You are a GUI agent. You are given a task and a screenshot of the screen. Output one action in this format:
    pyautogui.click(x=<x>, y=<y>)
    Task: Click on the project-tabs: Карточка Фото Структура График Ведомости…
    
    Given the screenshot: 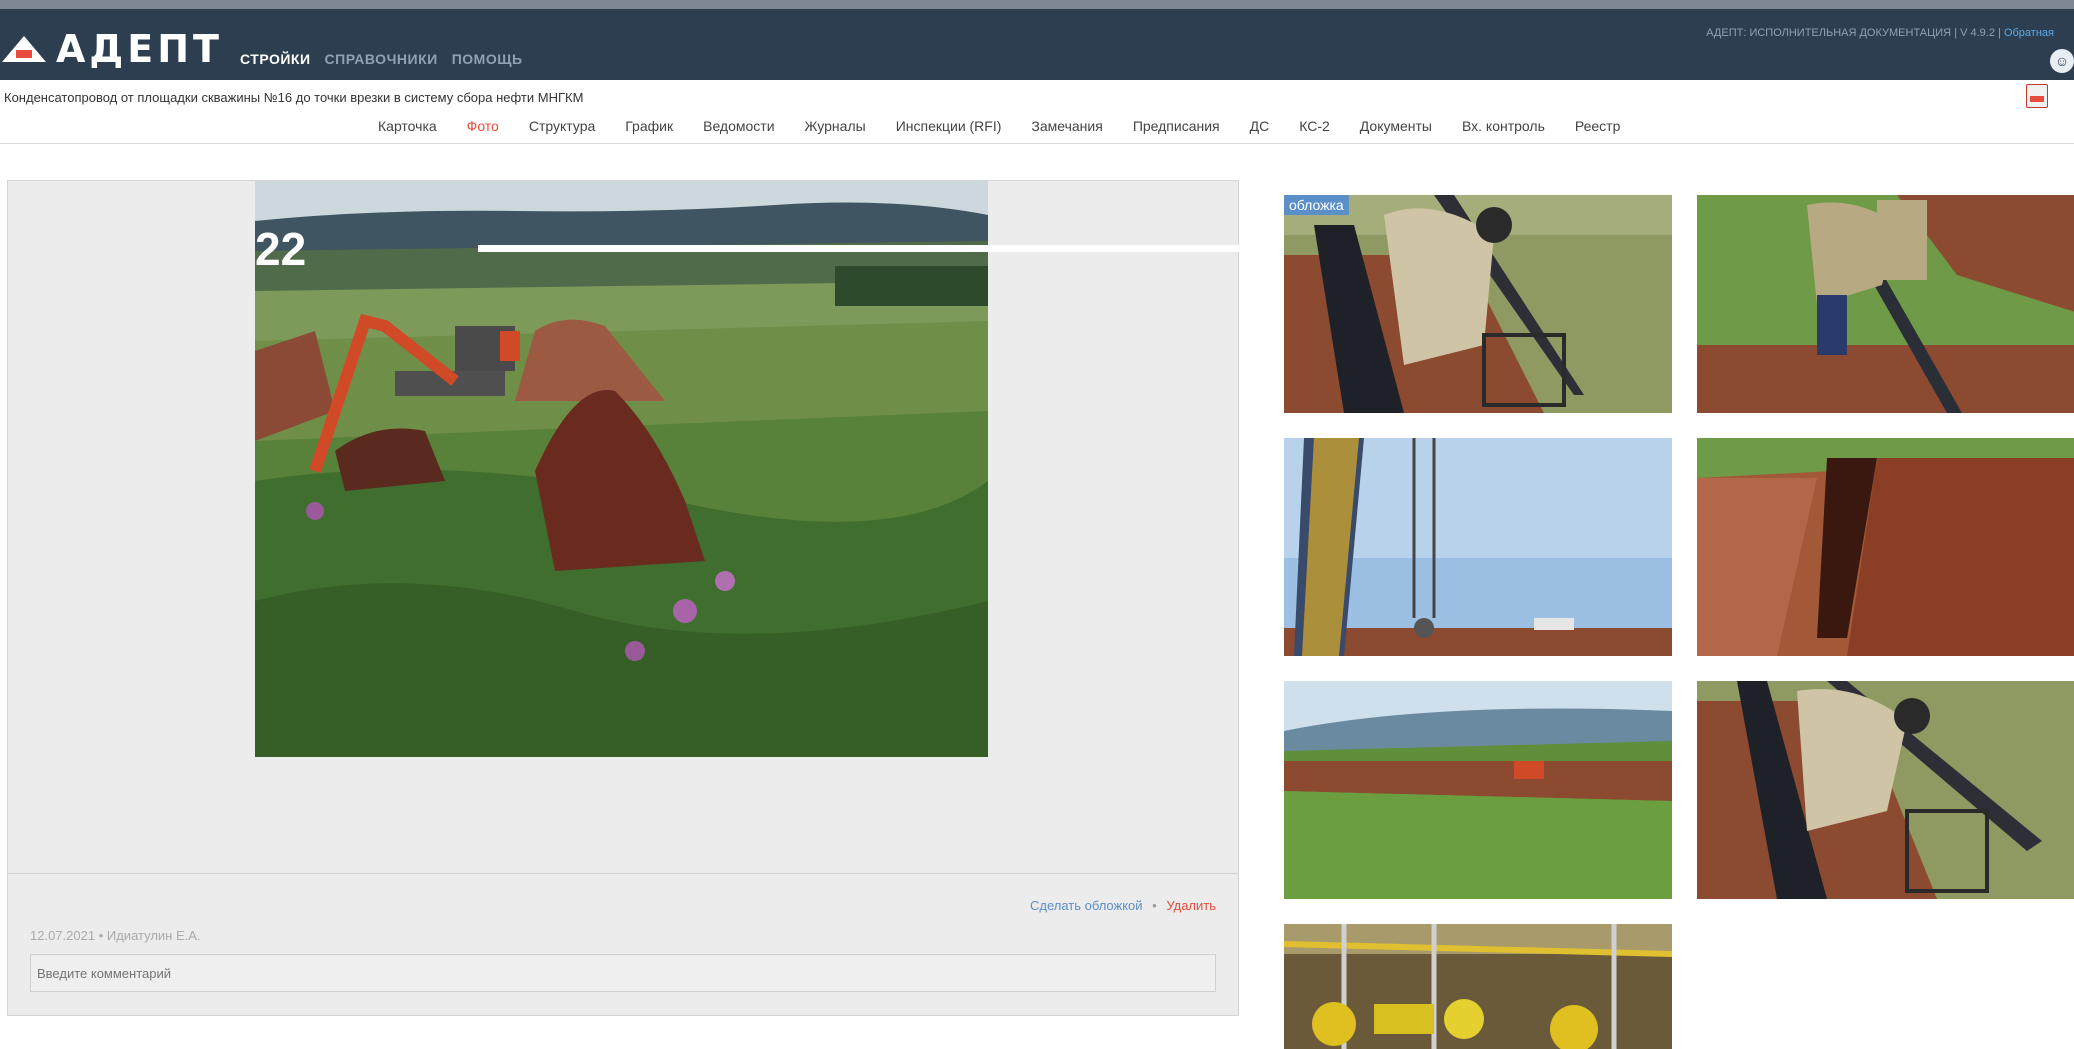 What is the action you would take?
    pyautogui.click(x=1014, y=126)
    